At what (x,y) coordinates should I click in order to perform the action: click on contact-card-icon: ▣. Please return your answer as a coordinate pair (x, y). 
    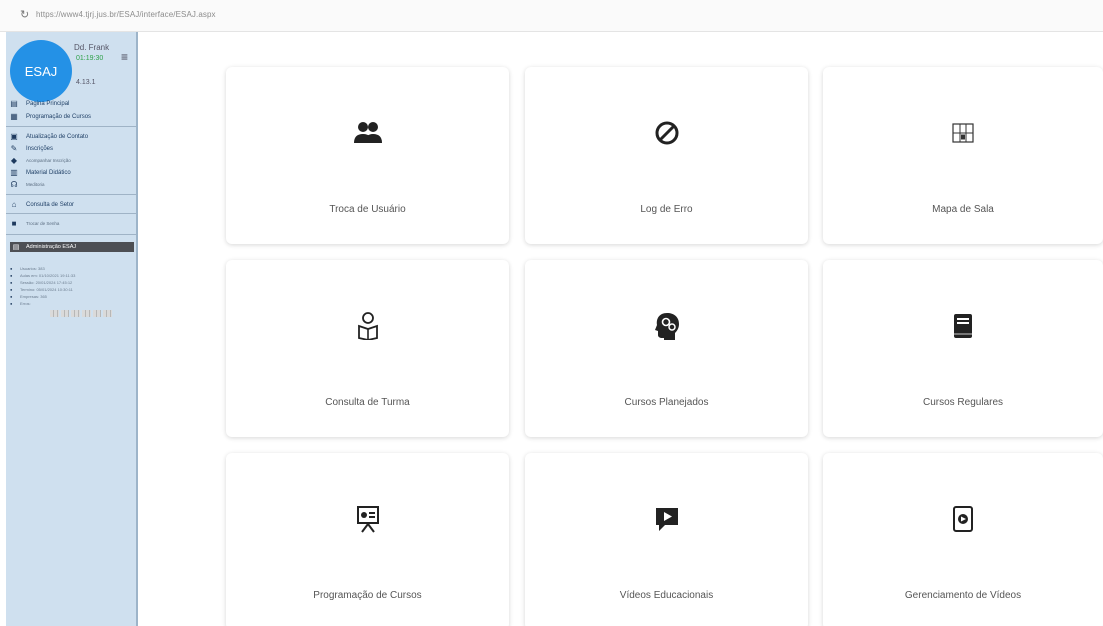
    Looking at the image, I should click on (14, 136).